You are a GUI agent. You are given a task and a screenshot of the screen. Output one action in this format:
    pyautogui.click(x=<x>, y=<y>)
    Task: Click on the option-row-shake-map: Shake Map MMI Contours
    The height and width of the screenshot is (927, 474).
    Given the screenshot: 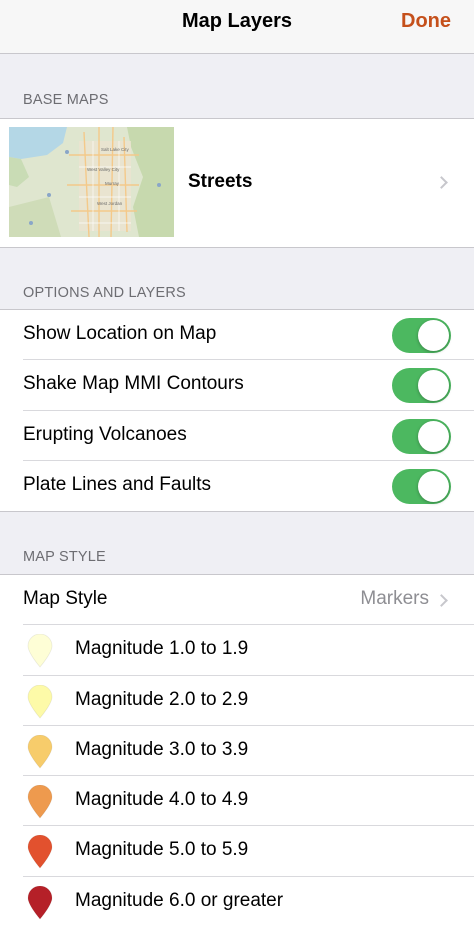 What is the action you would take?
    pyautogui.click(x=237, y=385)
    